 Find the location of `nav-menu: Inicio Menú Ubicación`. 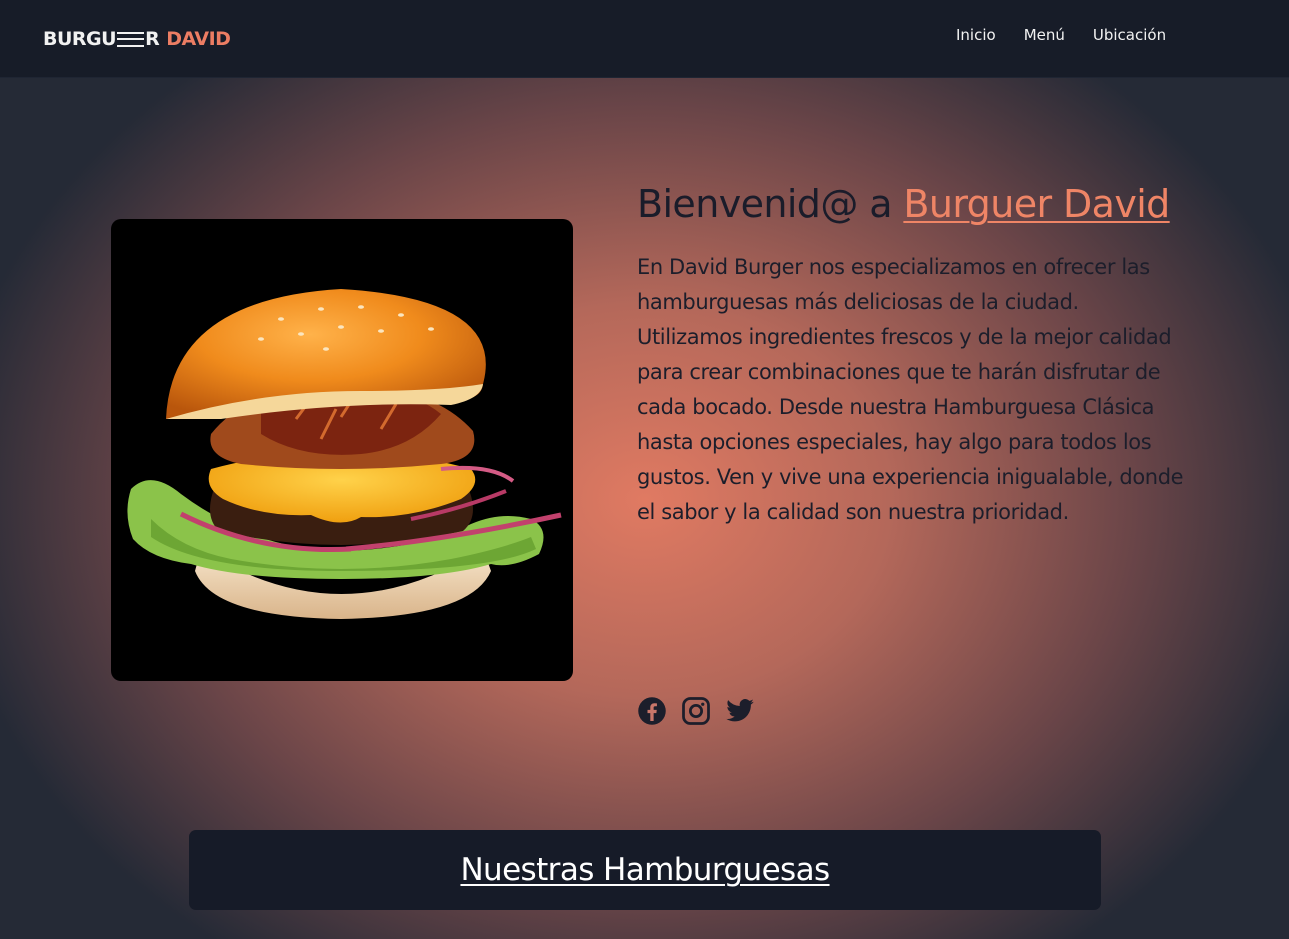

nav-menu: Inicio Menú Ubicación is located at coordinates (1061, 35).